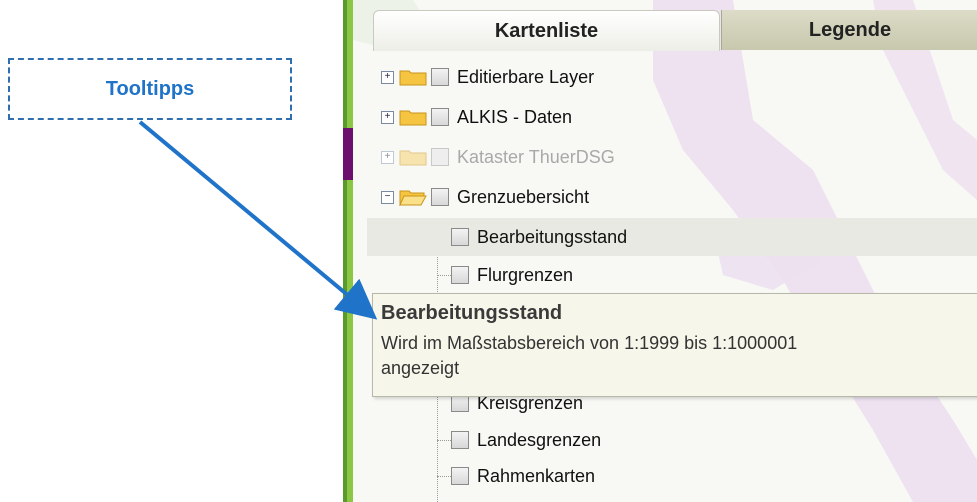 Image resolution: width=977 pixels, height=502 pixels. Describe the element at coordinates (348, 251) in the screenshot. I see `panel-left-border` at that location.